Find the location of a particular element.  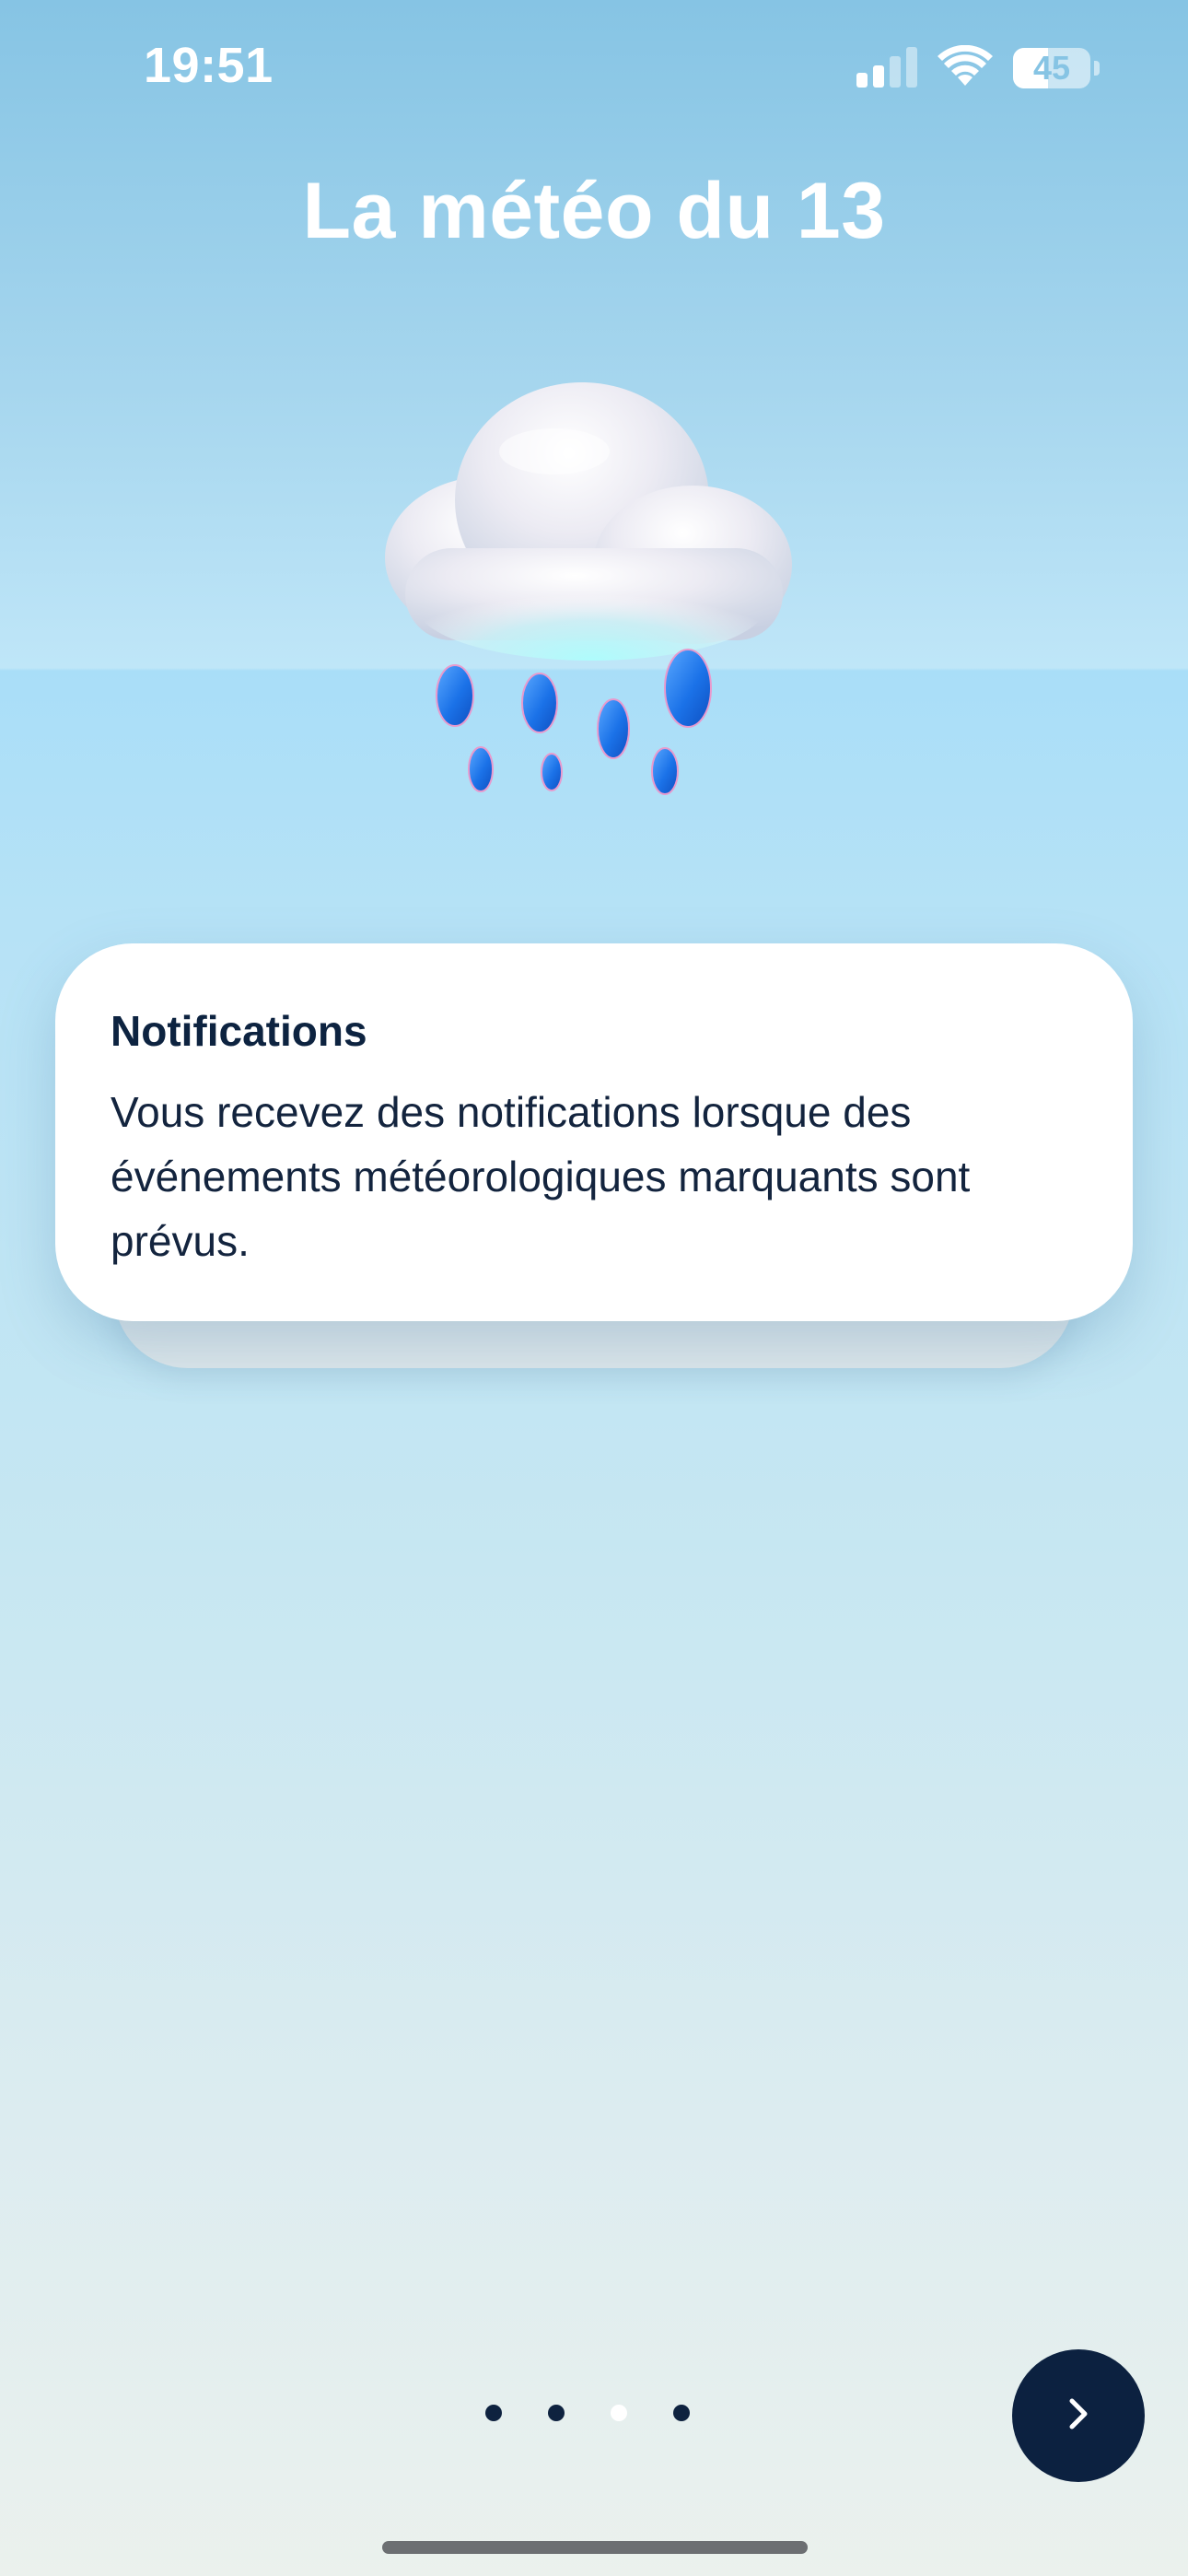

page-indicator is located at coordinates (587, 2413).